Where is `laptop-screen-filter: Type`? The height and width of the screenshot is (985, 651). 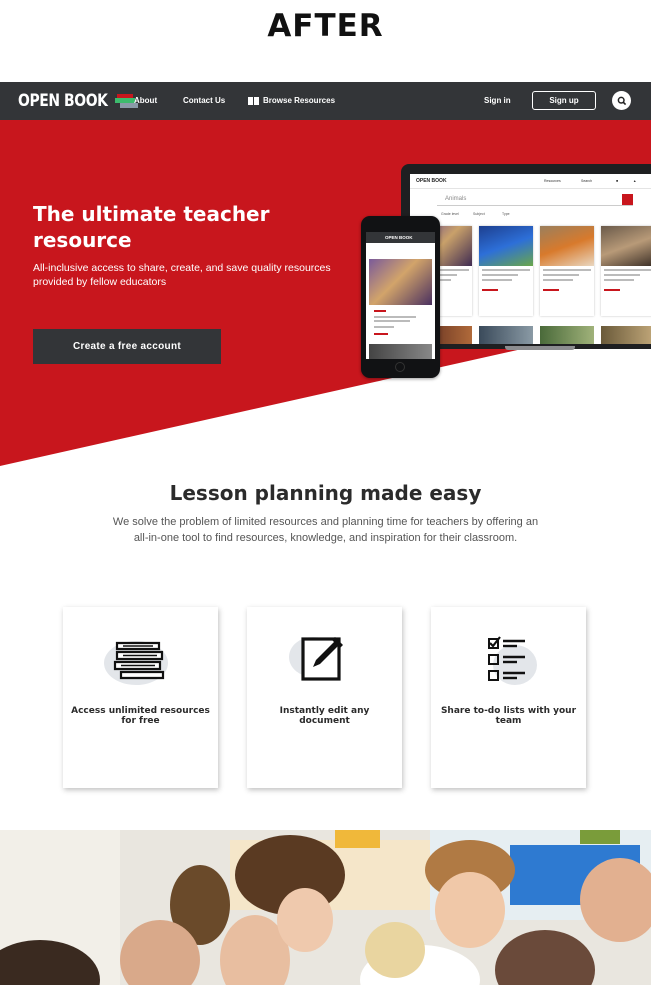
laptop-screen-filter: Type is located at coordinates (506, 214).